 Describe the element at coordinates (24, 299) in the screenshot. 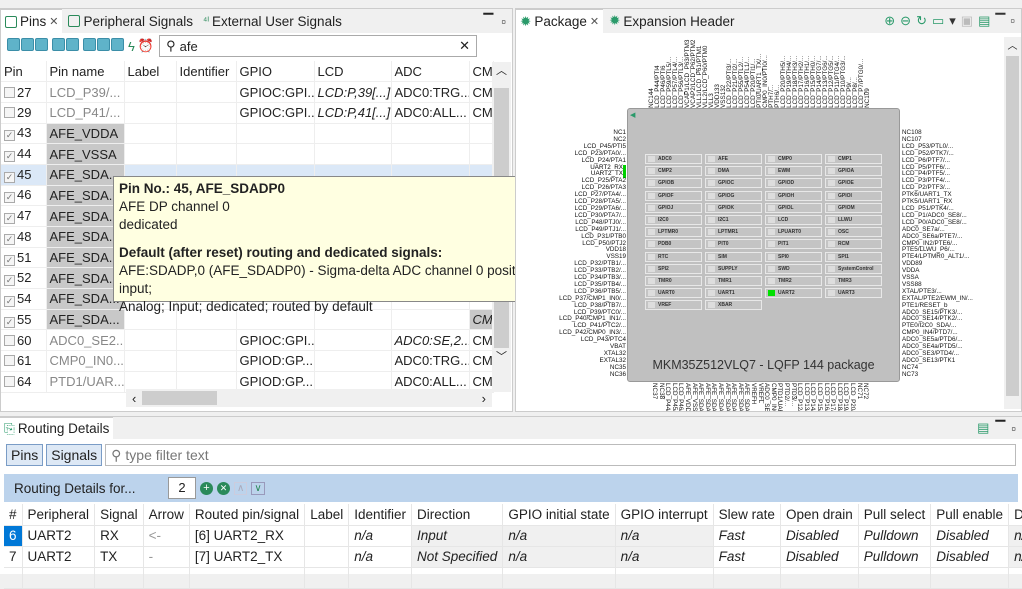

I see `cell-pin: ✓ 54` at that location.